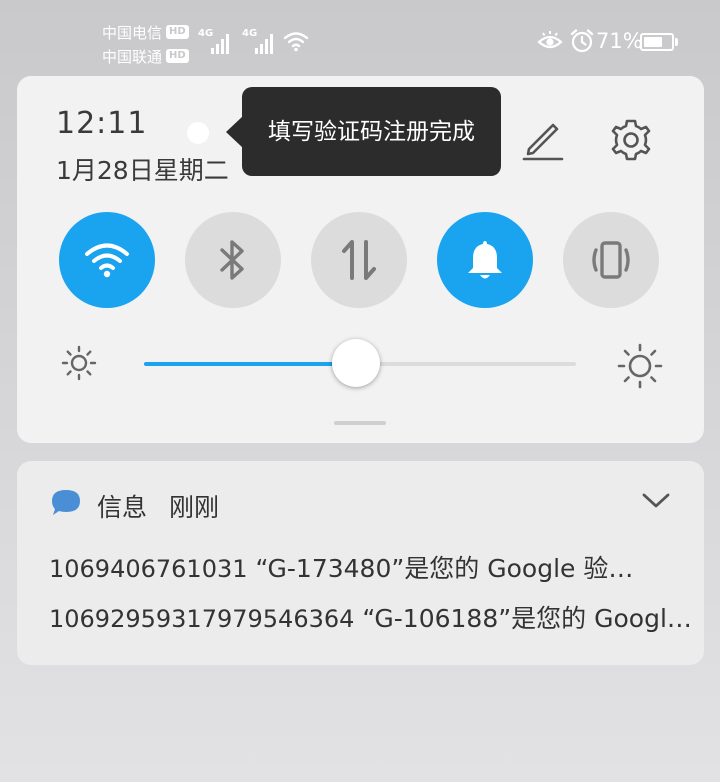 Image resolution: width=720 pixels, height=782 pixels. I want to click on message-icon, so click(66, 502).